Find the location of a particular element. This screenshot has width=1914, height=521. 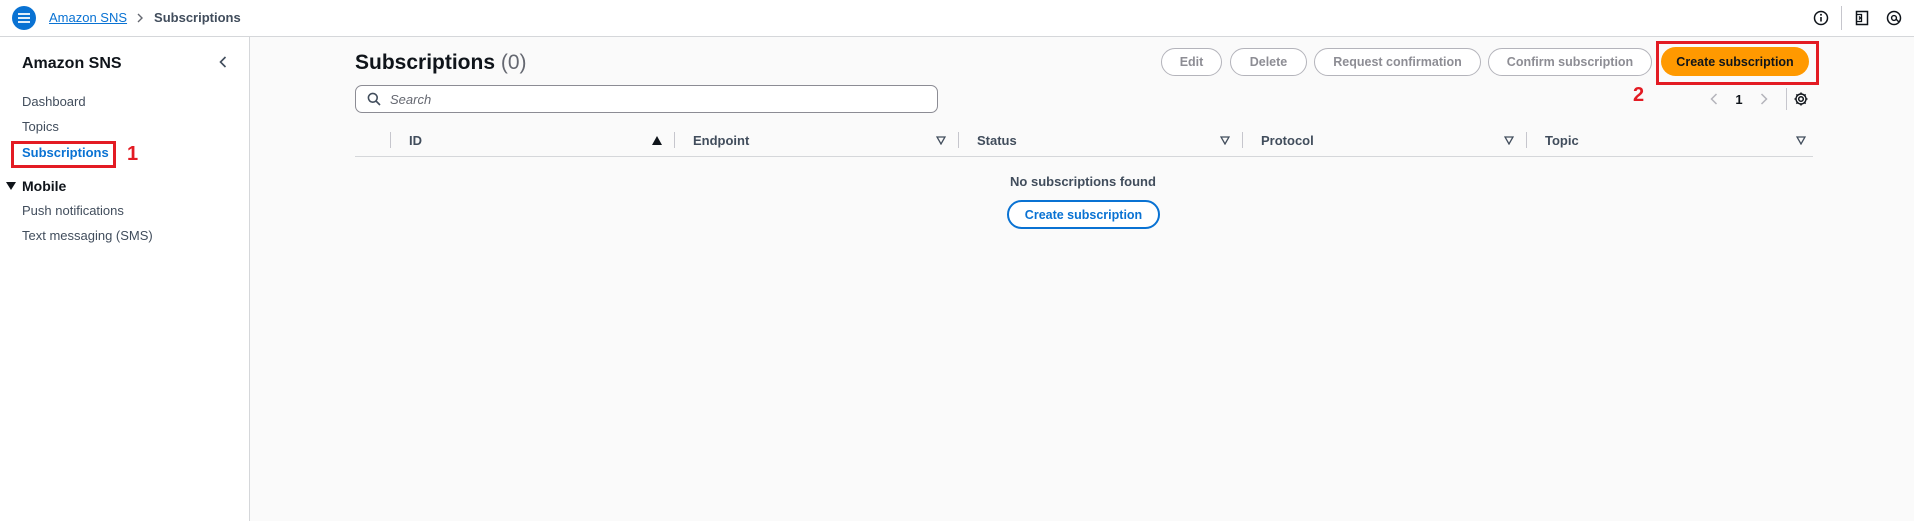

empty-state-text: No subscriptions found is located at coordinates (1083, 181).